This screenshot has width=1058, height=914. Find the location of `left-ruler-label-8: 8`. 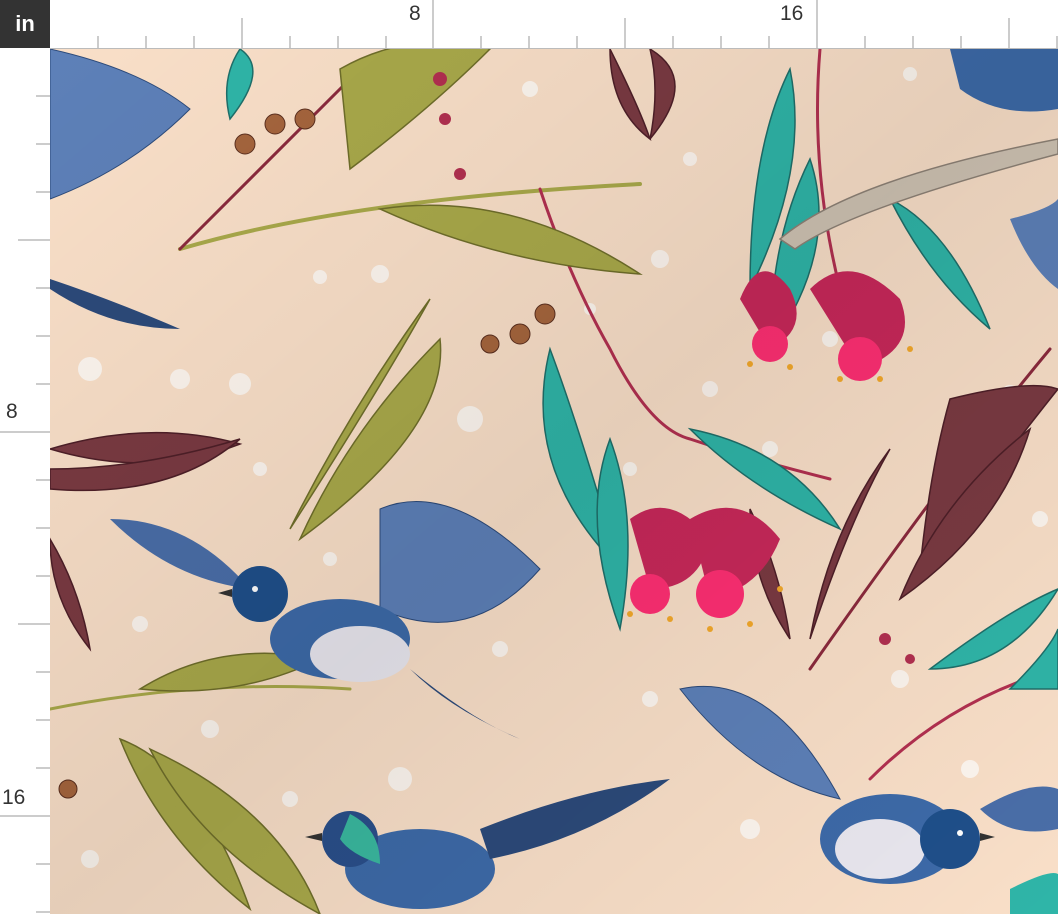

left-ruler-label-8: 8 is located at coordinates (12, 411).